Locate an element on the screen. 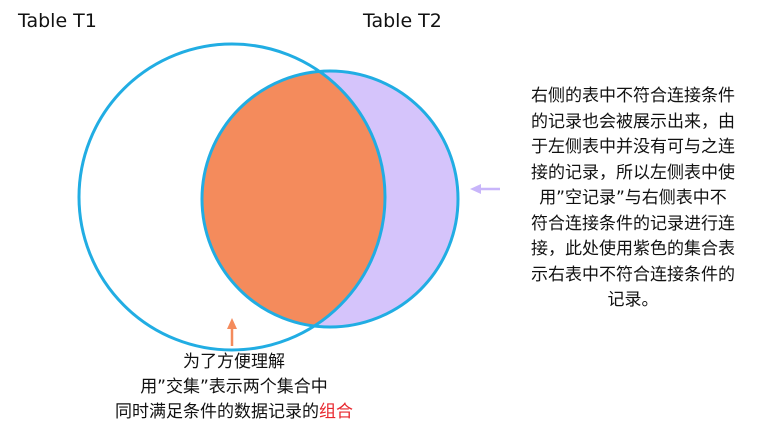 The height and width of the screenshot is (442, 777). bottom-annotation-text: 同时满足条件的数据记录的 is located at coordinates (217, 412).